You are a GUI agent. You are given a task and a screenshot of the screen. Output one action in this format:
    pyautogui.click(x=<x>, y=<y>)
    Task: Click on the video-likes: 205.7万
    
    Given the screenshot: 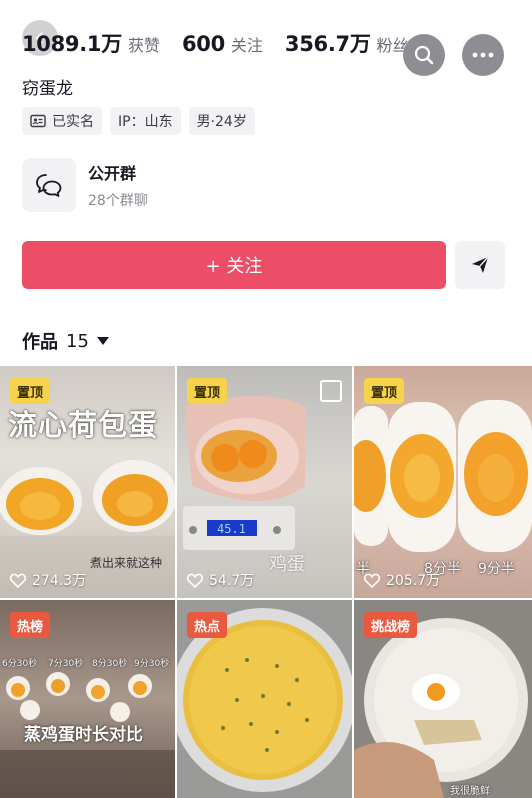 What is the action you would take?
    pyautogui.click(x=402, y=580)
    